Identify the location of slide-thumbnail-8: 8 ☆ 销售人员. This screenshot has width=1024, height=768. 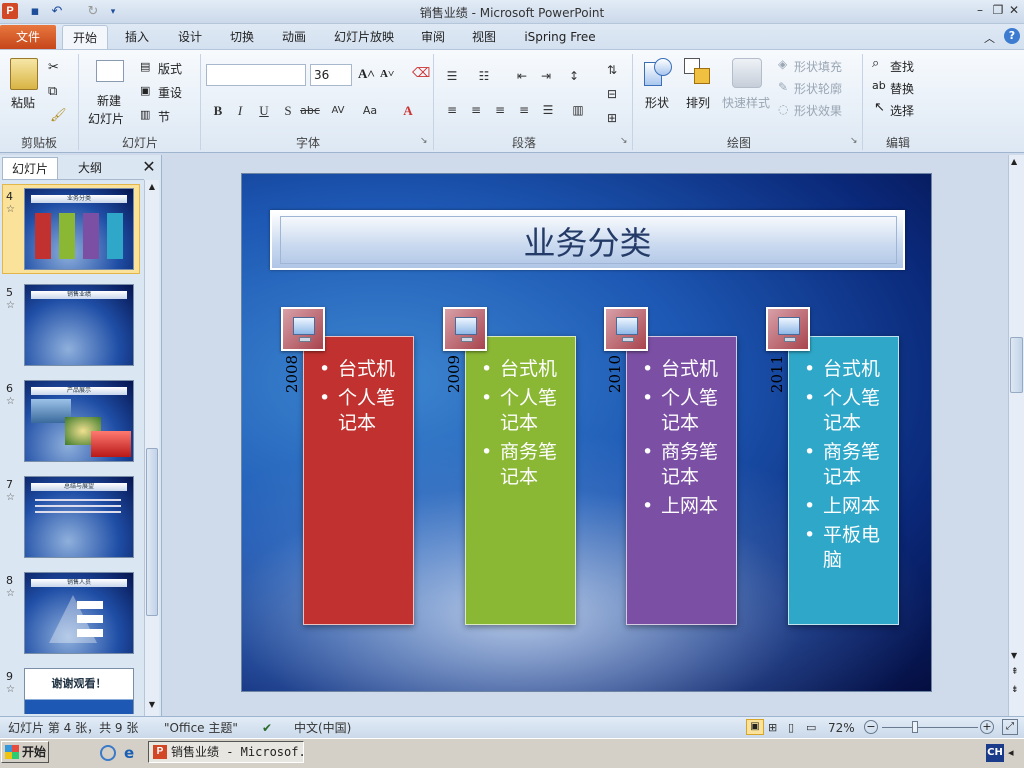
(72, 615).